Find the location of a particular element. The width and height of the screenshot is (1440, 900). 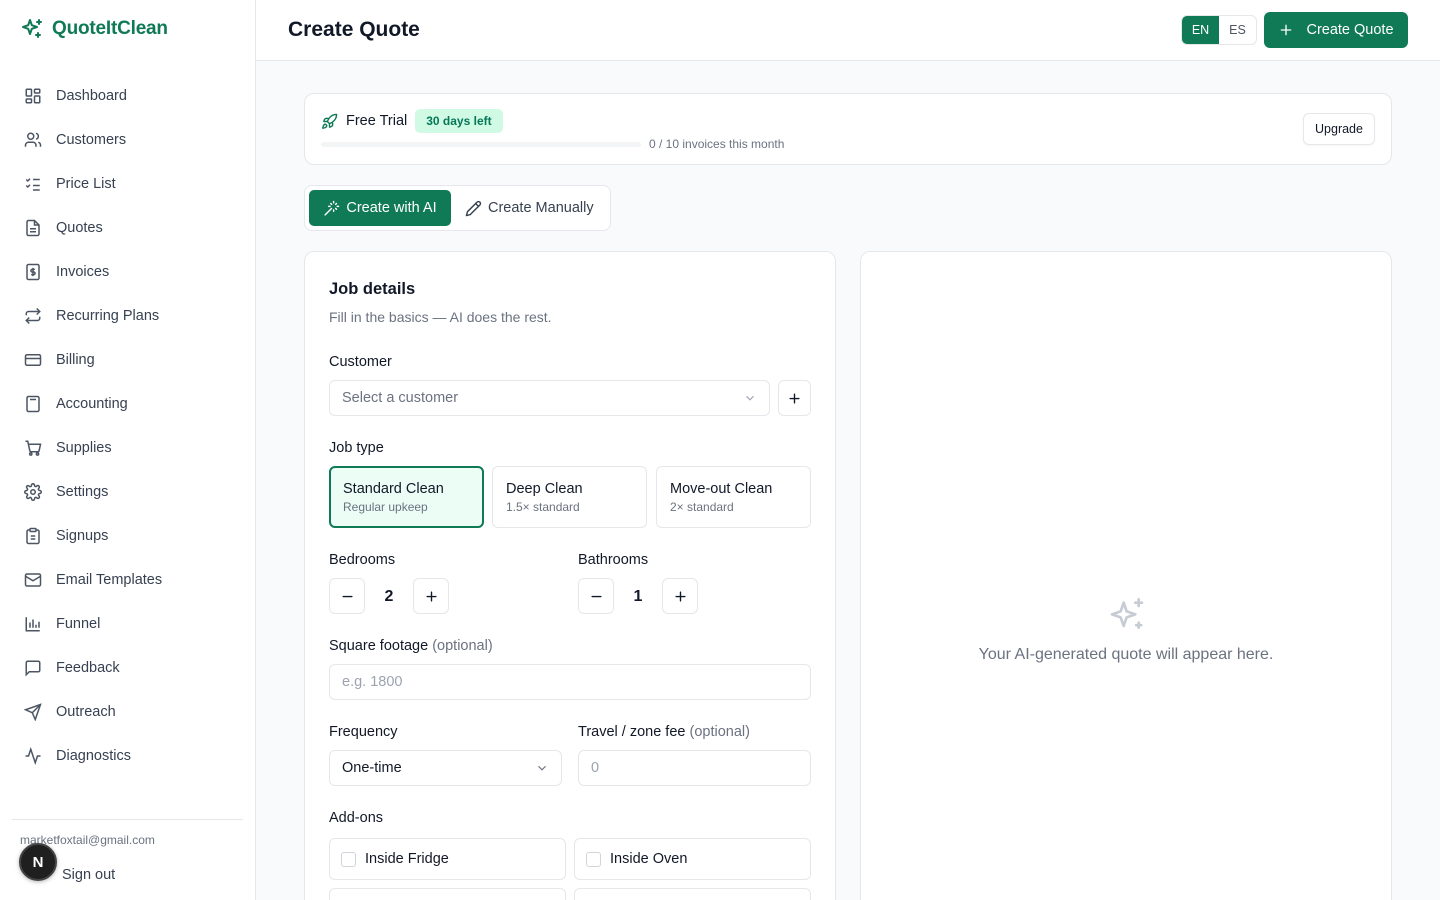

message-icon is located at coordinates (33, 668).